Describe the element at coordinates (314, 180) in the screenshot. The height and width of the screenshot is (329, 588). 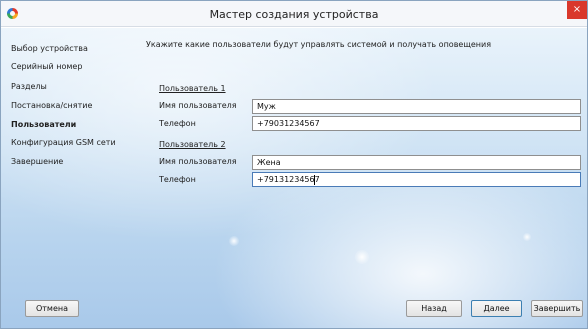
I see `text-caret` at that location.